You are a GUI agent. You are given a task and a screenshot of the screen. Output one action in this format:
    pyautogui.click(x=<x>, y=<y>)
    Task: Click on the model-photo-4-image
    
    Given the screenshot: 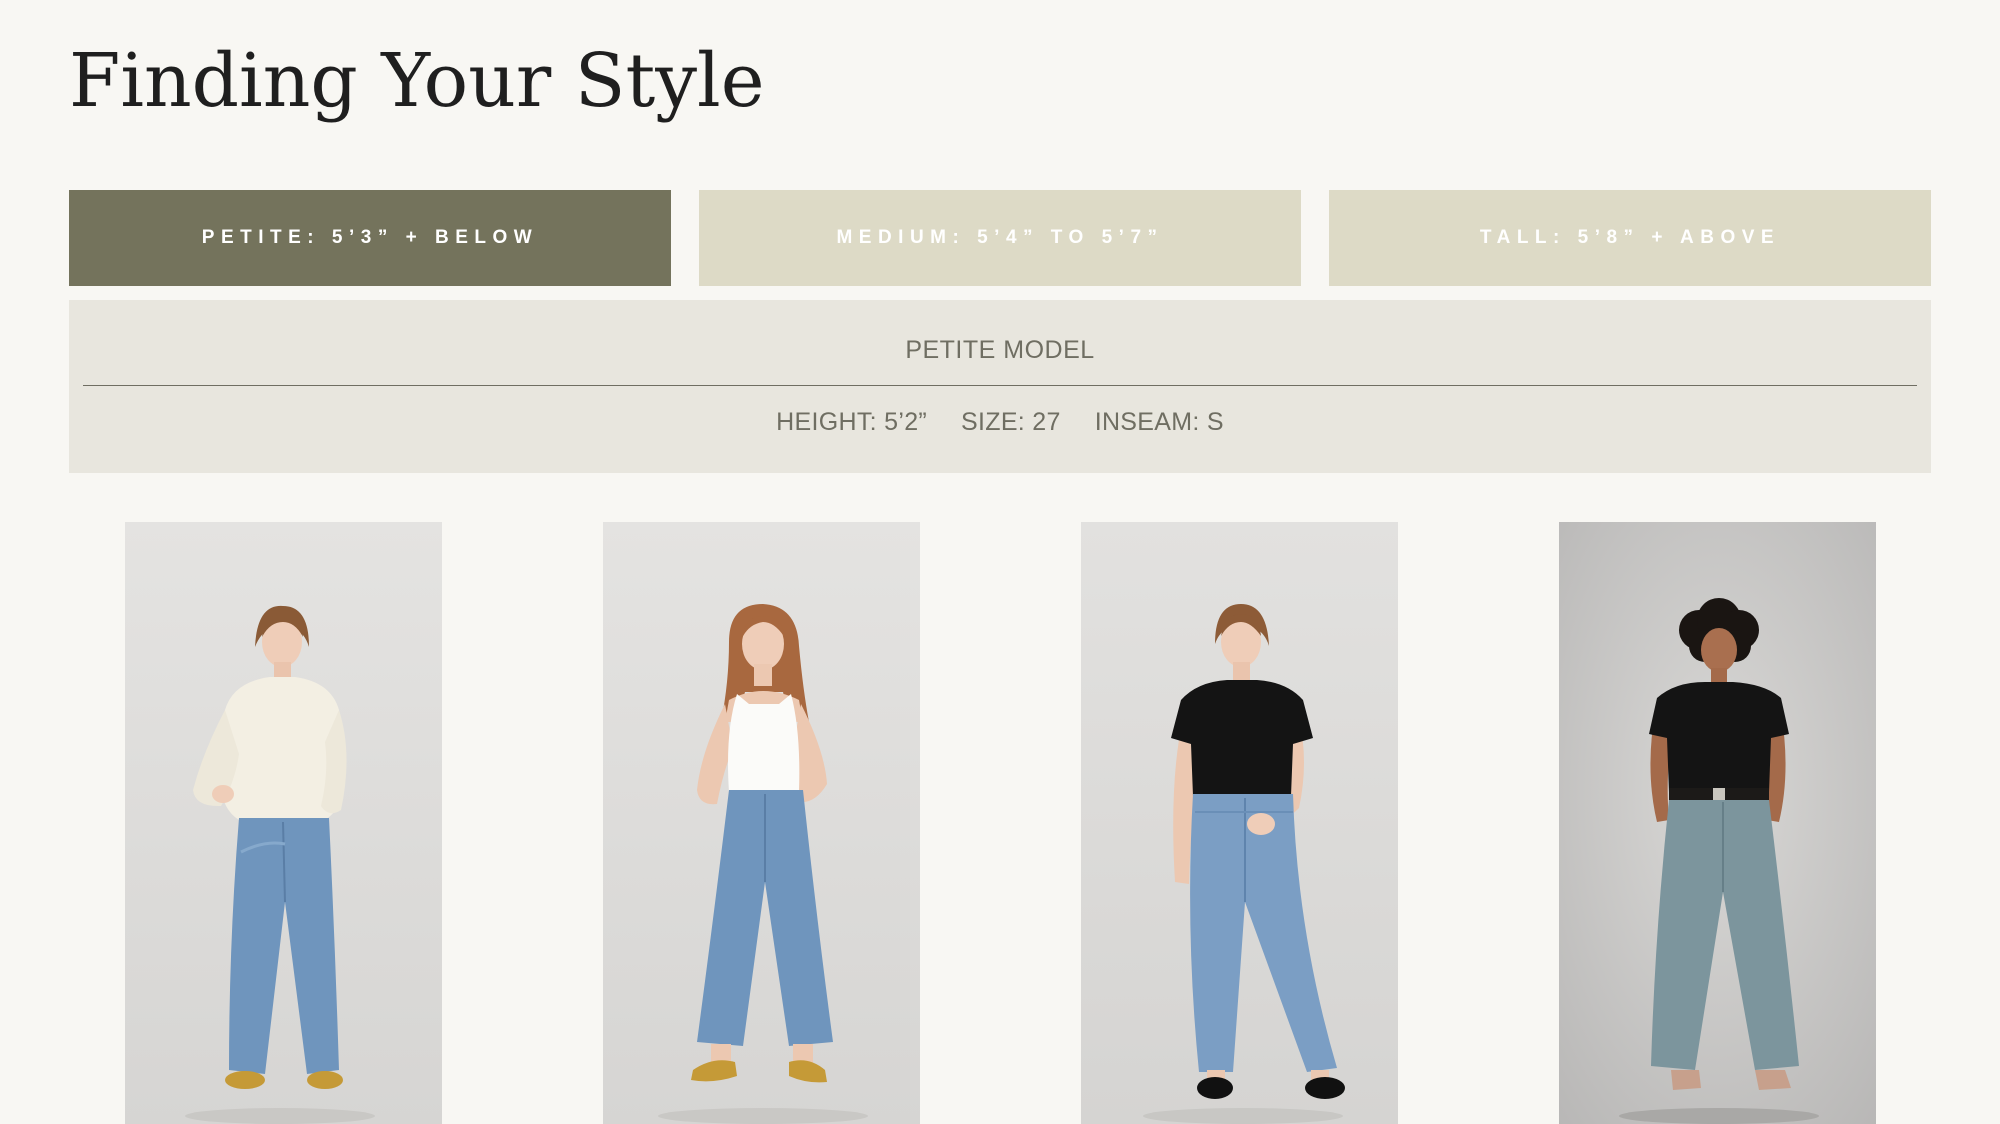 What is the action you would take?
    pyautogui.click(x=1717, y=823)
    